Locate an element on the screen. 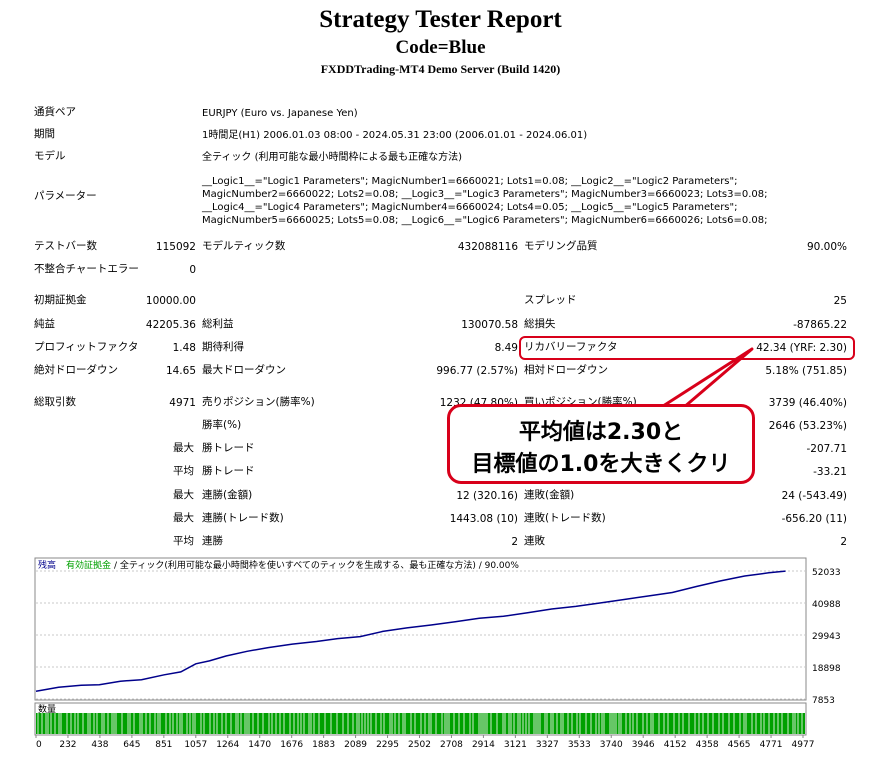 This screenshot has width=881, height=757. x-tick-label: 2502 is located at coordinates (419, 745).